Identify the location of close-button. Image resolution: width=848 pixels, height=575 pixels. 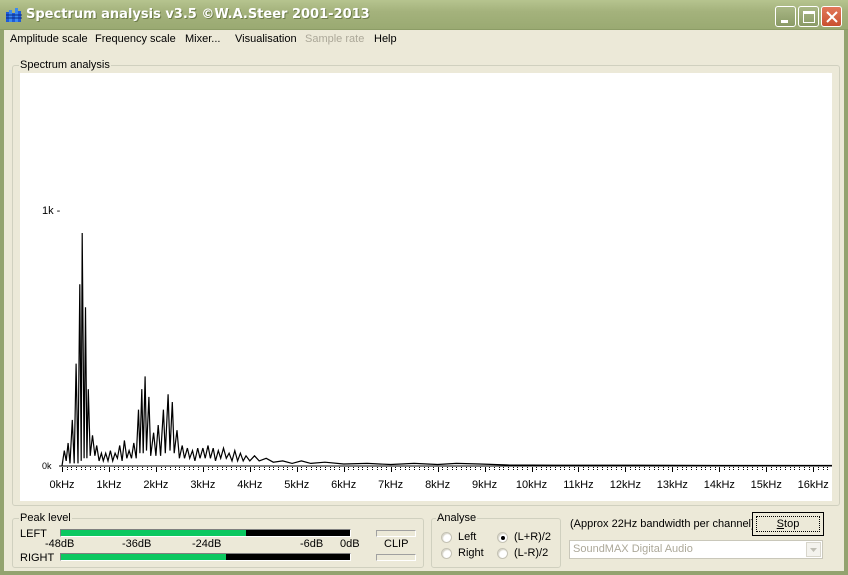
(831, 16).